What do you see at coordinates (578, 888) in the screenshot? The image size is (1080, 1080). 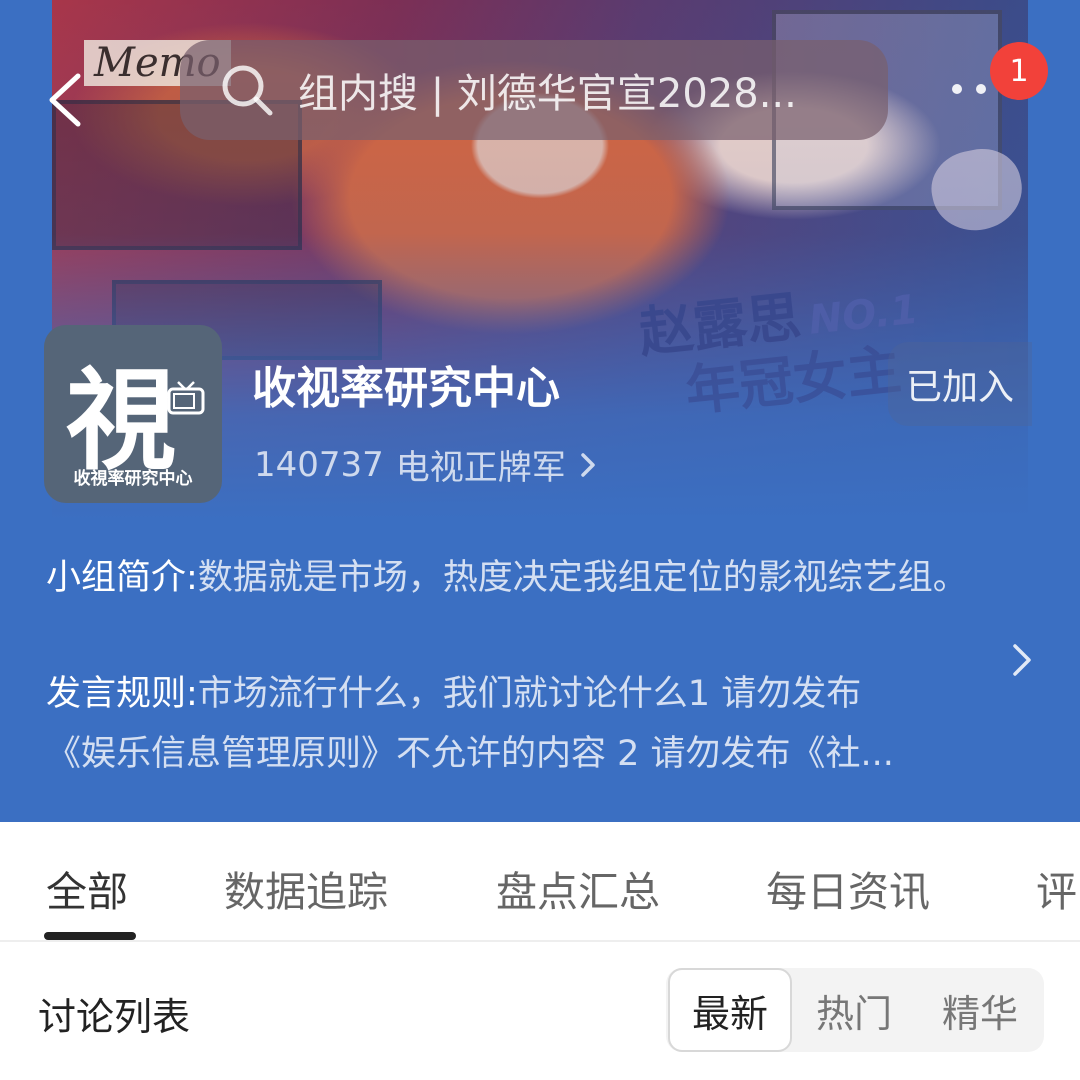 I see `tab-summary: 盘点汇总` at bounding box center [578, 888].